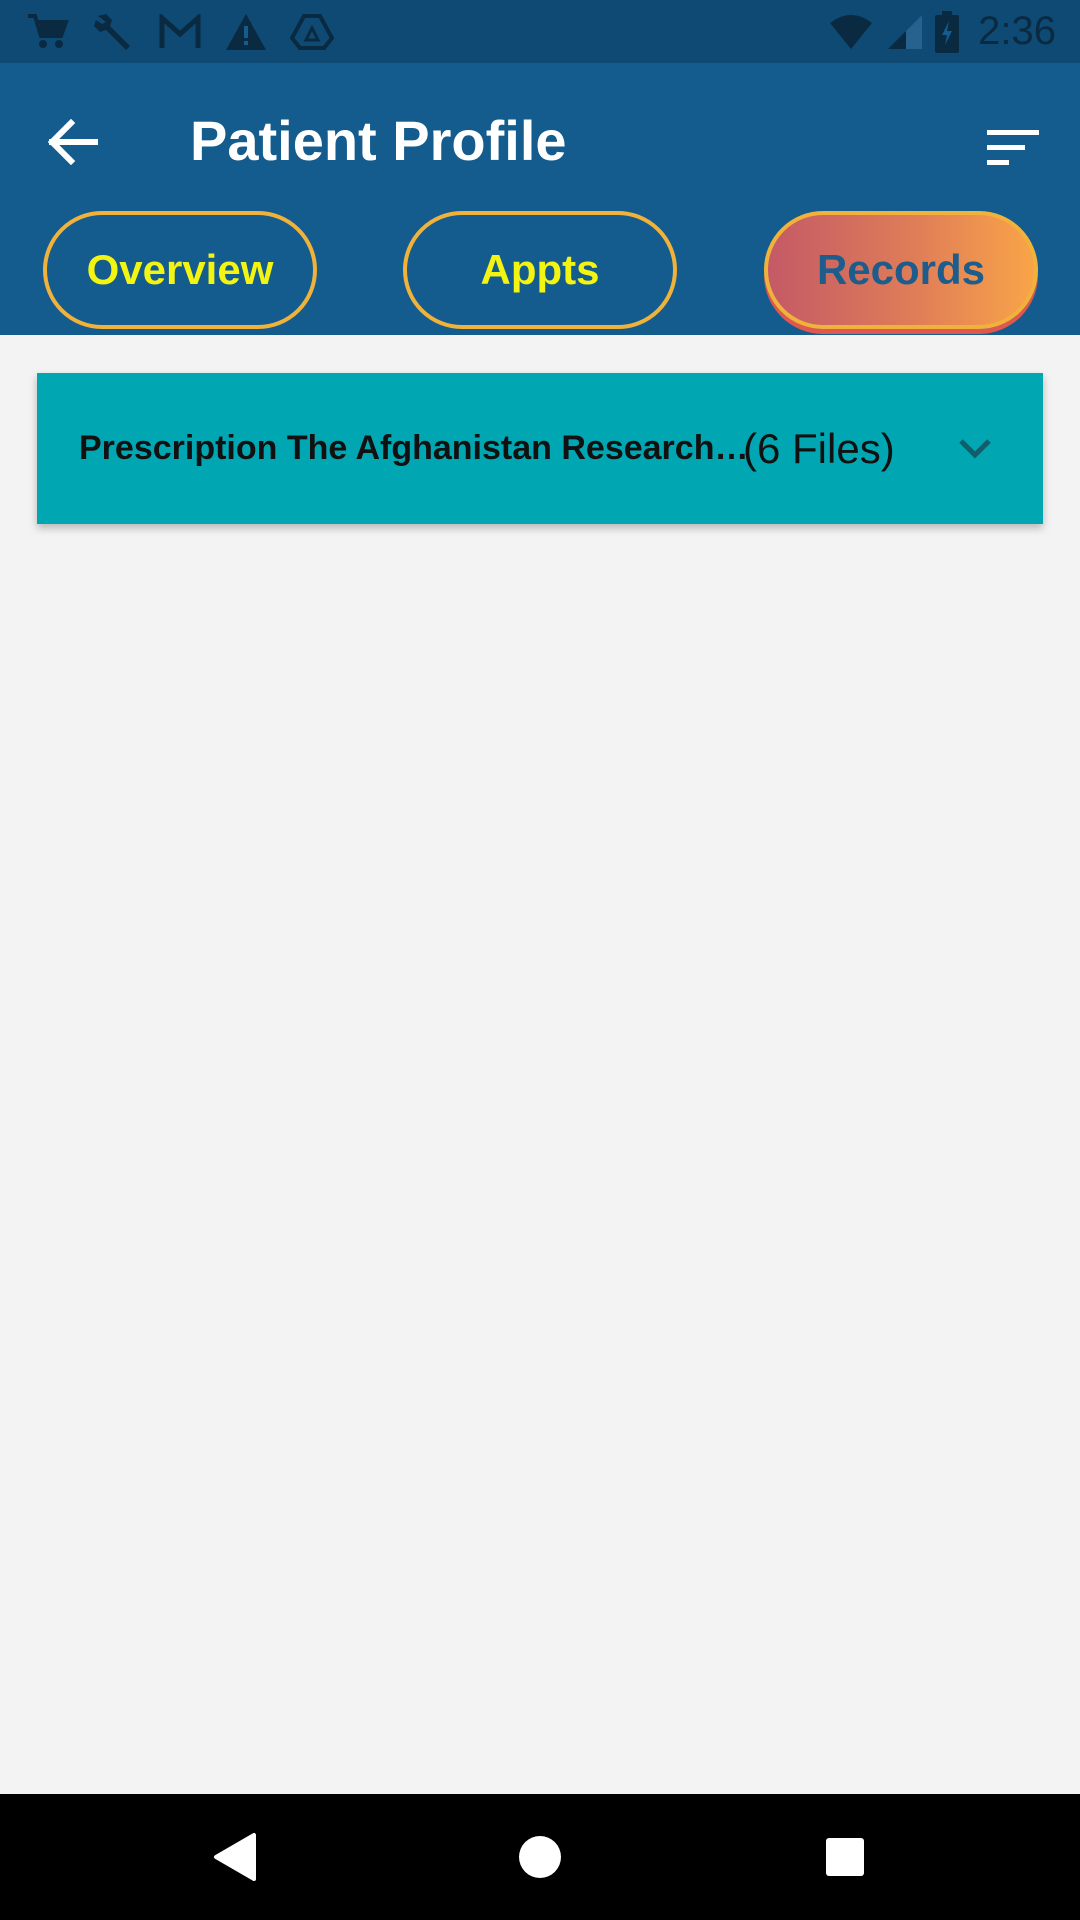 The width and height of the screenshot is (1080, 1920). I want to click on back-triangle-icon, so click(235, 1857).